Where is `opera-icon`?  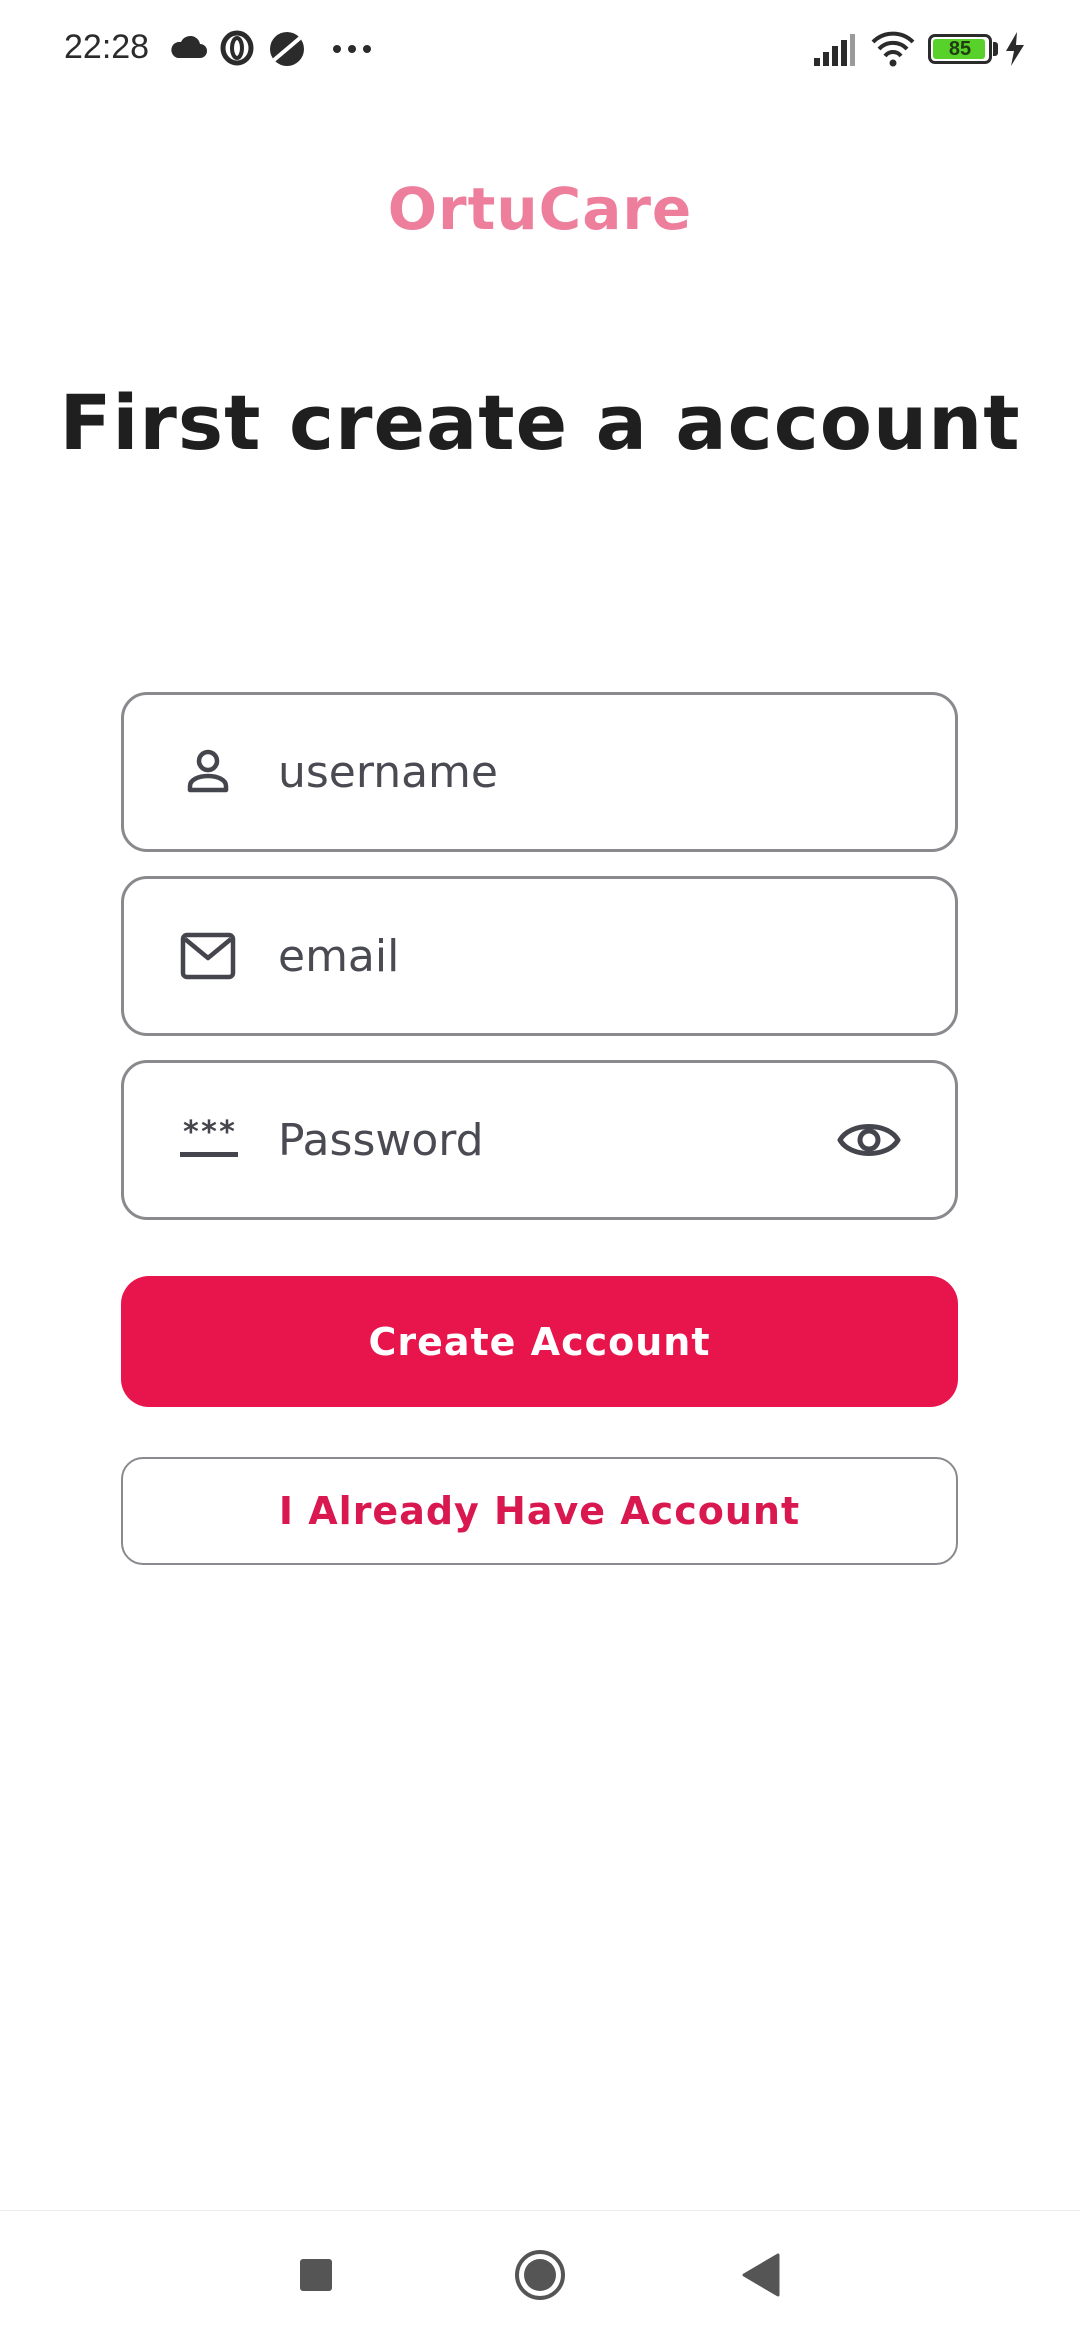
opera-icon is located at coordinates (237, 48).